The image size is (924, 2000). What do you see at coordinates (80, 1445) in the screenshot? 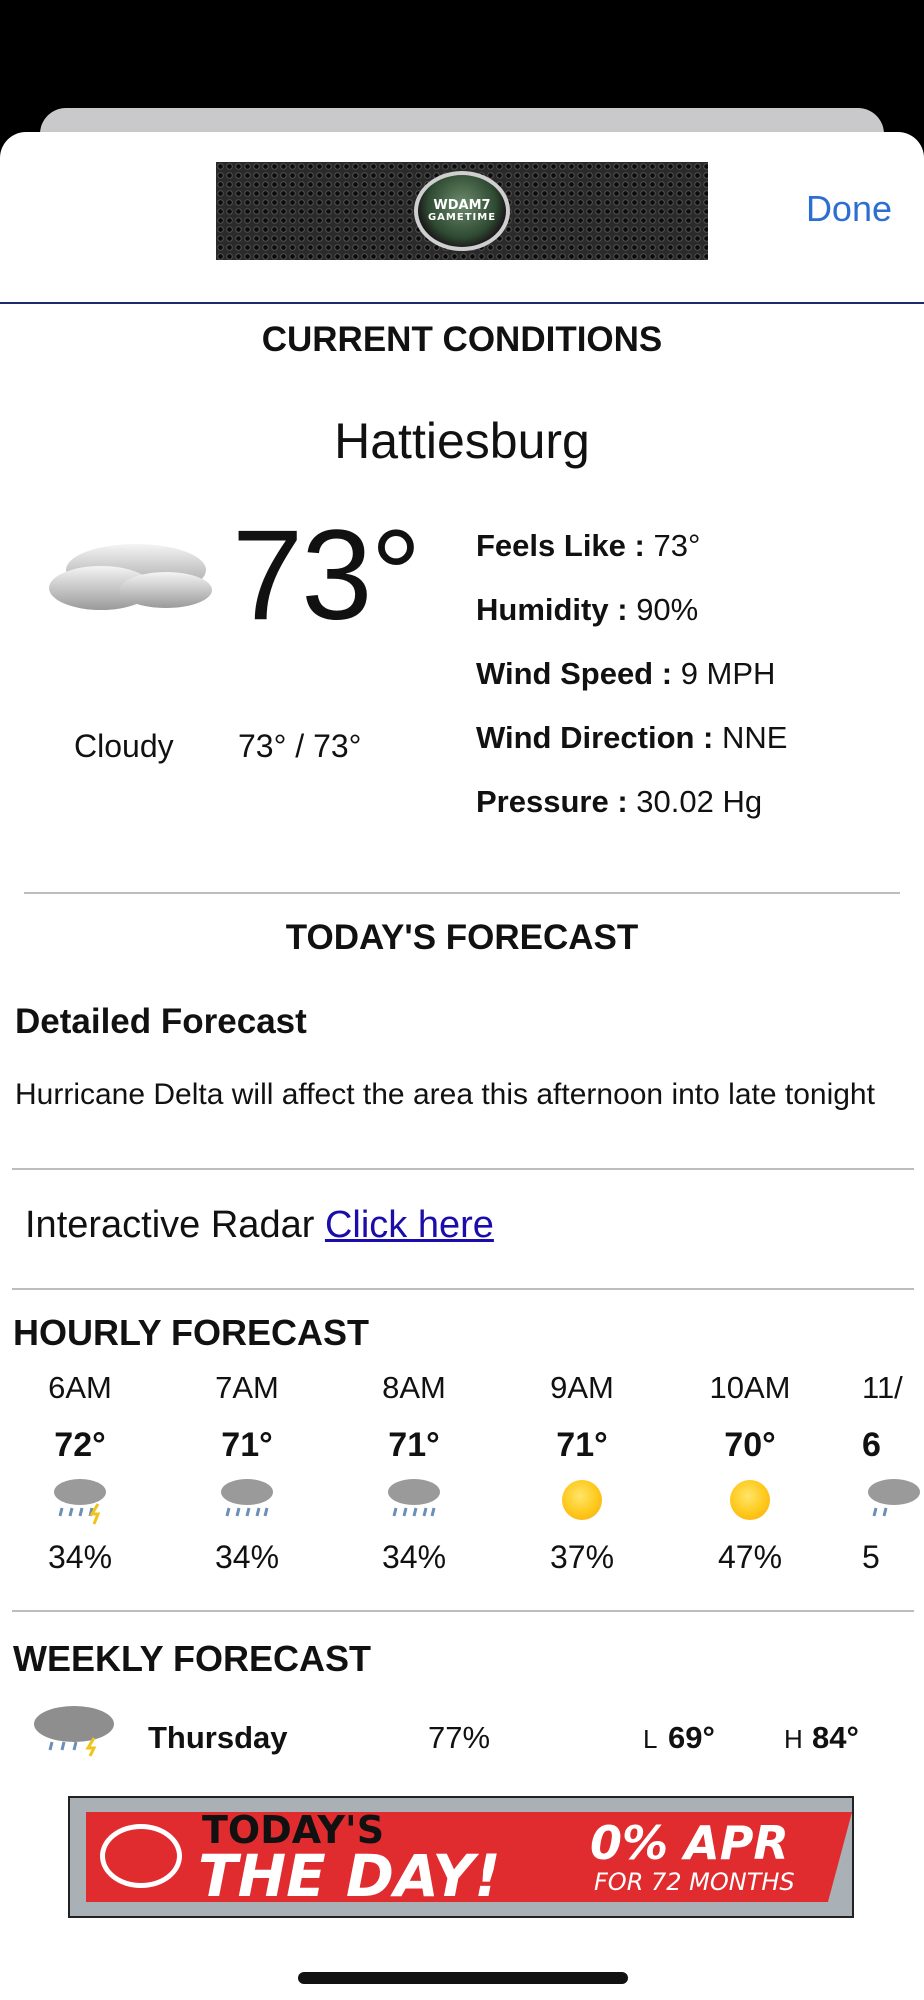
I see `hour-temp: 72°` at bounding box center [80, 1445].